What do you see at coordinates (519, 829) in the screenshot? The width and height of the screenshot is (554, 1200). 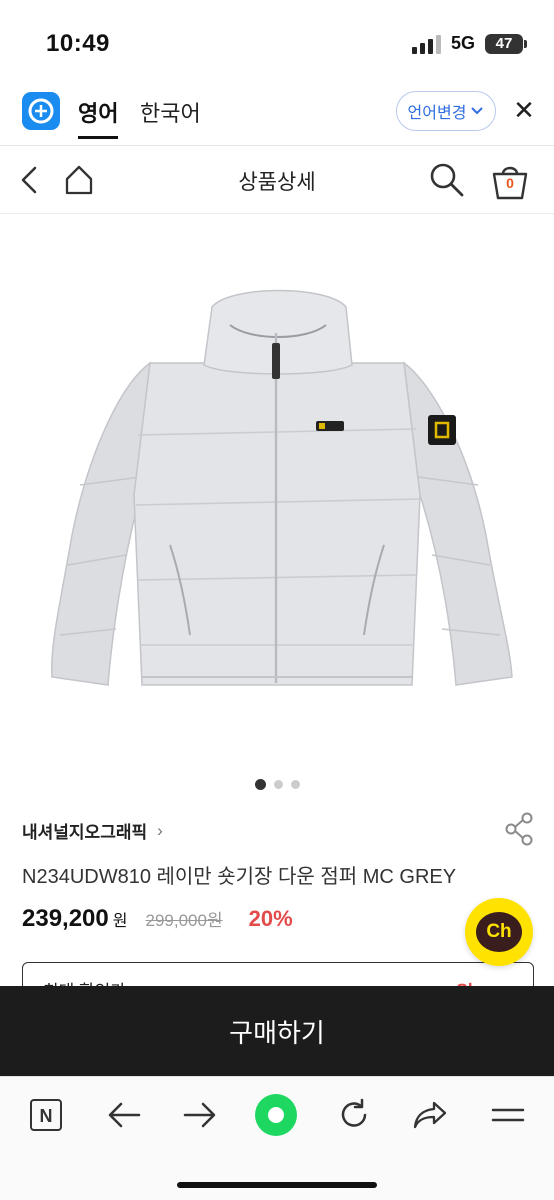 I see `share-icon` at bounding box center [519, 829].